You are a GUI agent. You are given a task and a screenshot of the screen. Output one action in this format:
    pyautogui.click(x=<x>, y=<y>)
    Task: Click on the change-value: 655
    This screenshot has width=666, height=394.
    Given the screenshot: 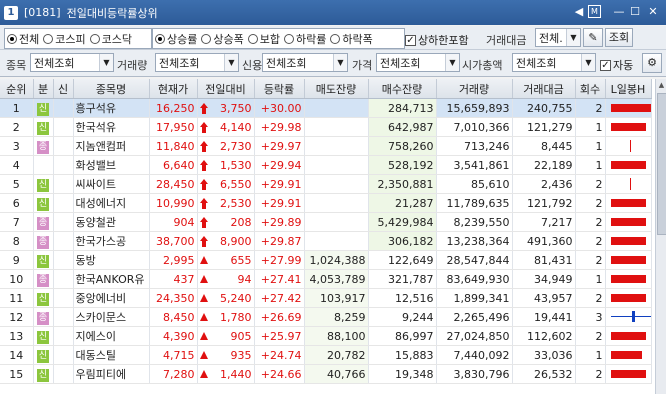 What is the action you would take?
    pyautogui.click(x=241, y=260)
    